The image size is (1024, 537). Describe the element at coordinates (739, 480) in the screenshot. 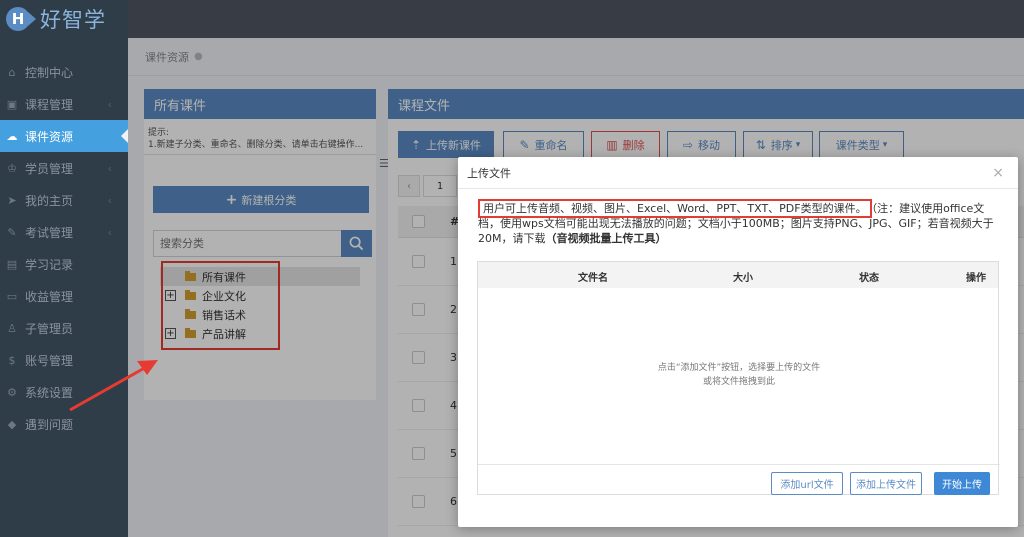

I see `file-list-footer: 添加url文件 添加上传文件 开始上传` at that location.